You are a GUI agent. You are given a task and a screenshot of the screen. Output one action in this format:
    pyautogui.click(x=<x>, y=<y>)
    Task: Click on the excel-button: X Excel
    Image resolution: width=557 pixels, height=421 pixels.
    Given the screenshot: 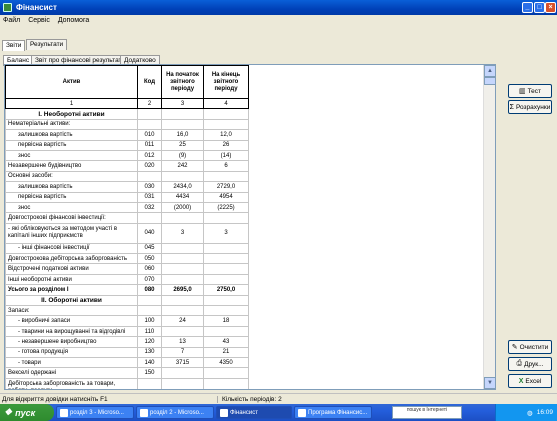 What is the action you would take?
    pyautogui.click(x=530, y=381)
    